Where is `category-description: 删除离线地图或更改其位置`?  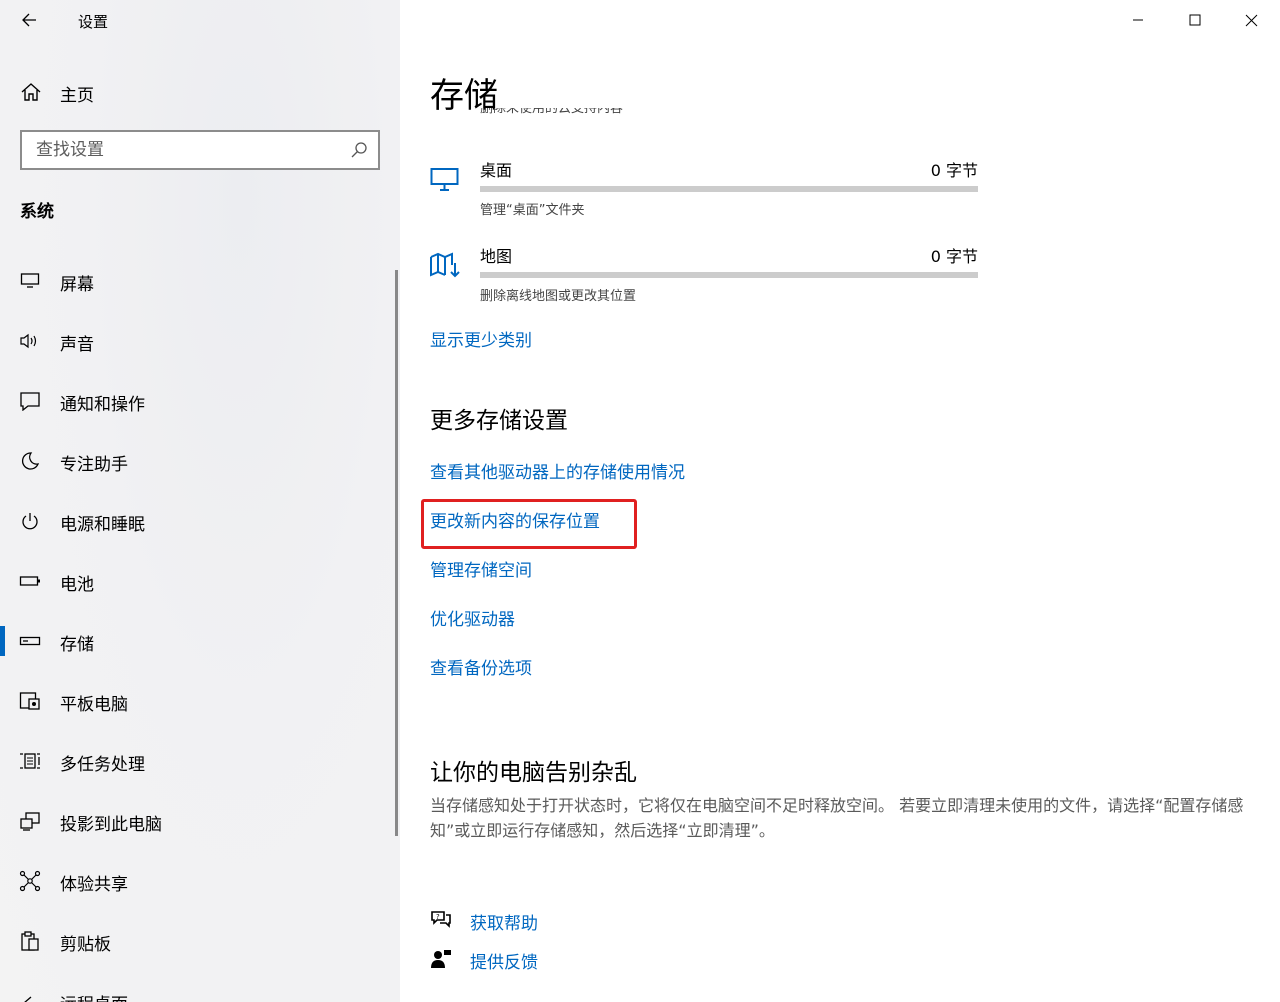
category-description: 删除离线地图或更改其位置 is located at coordinates (558, 296).